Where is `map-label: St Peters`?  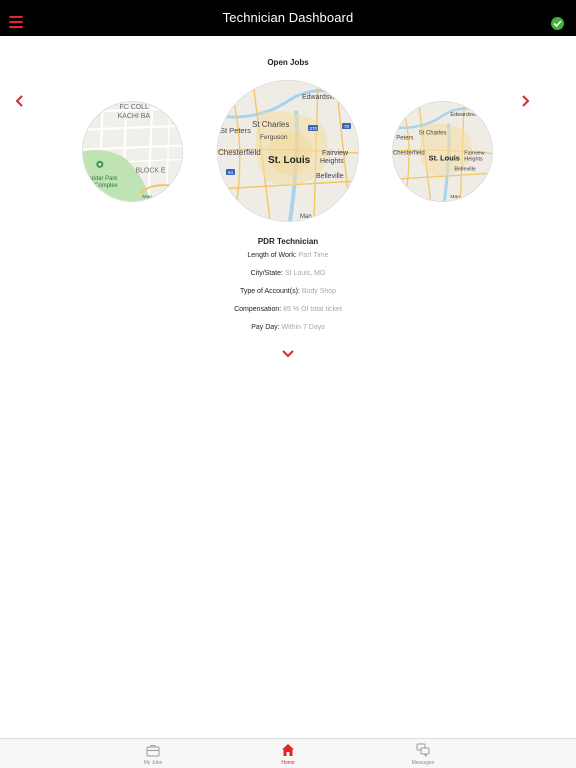 map-label: St Peters is located at coordinates (235, 130).